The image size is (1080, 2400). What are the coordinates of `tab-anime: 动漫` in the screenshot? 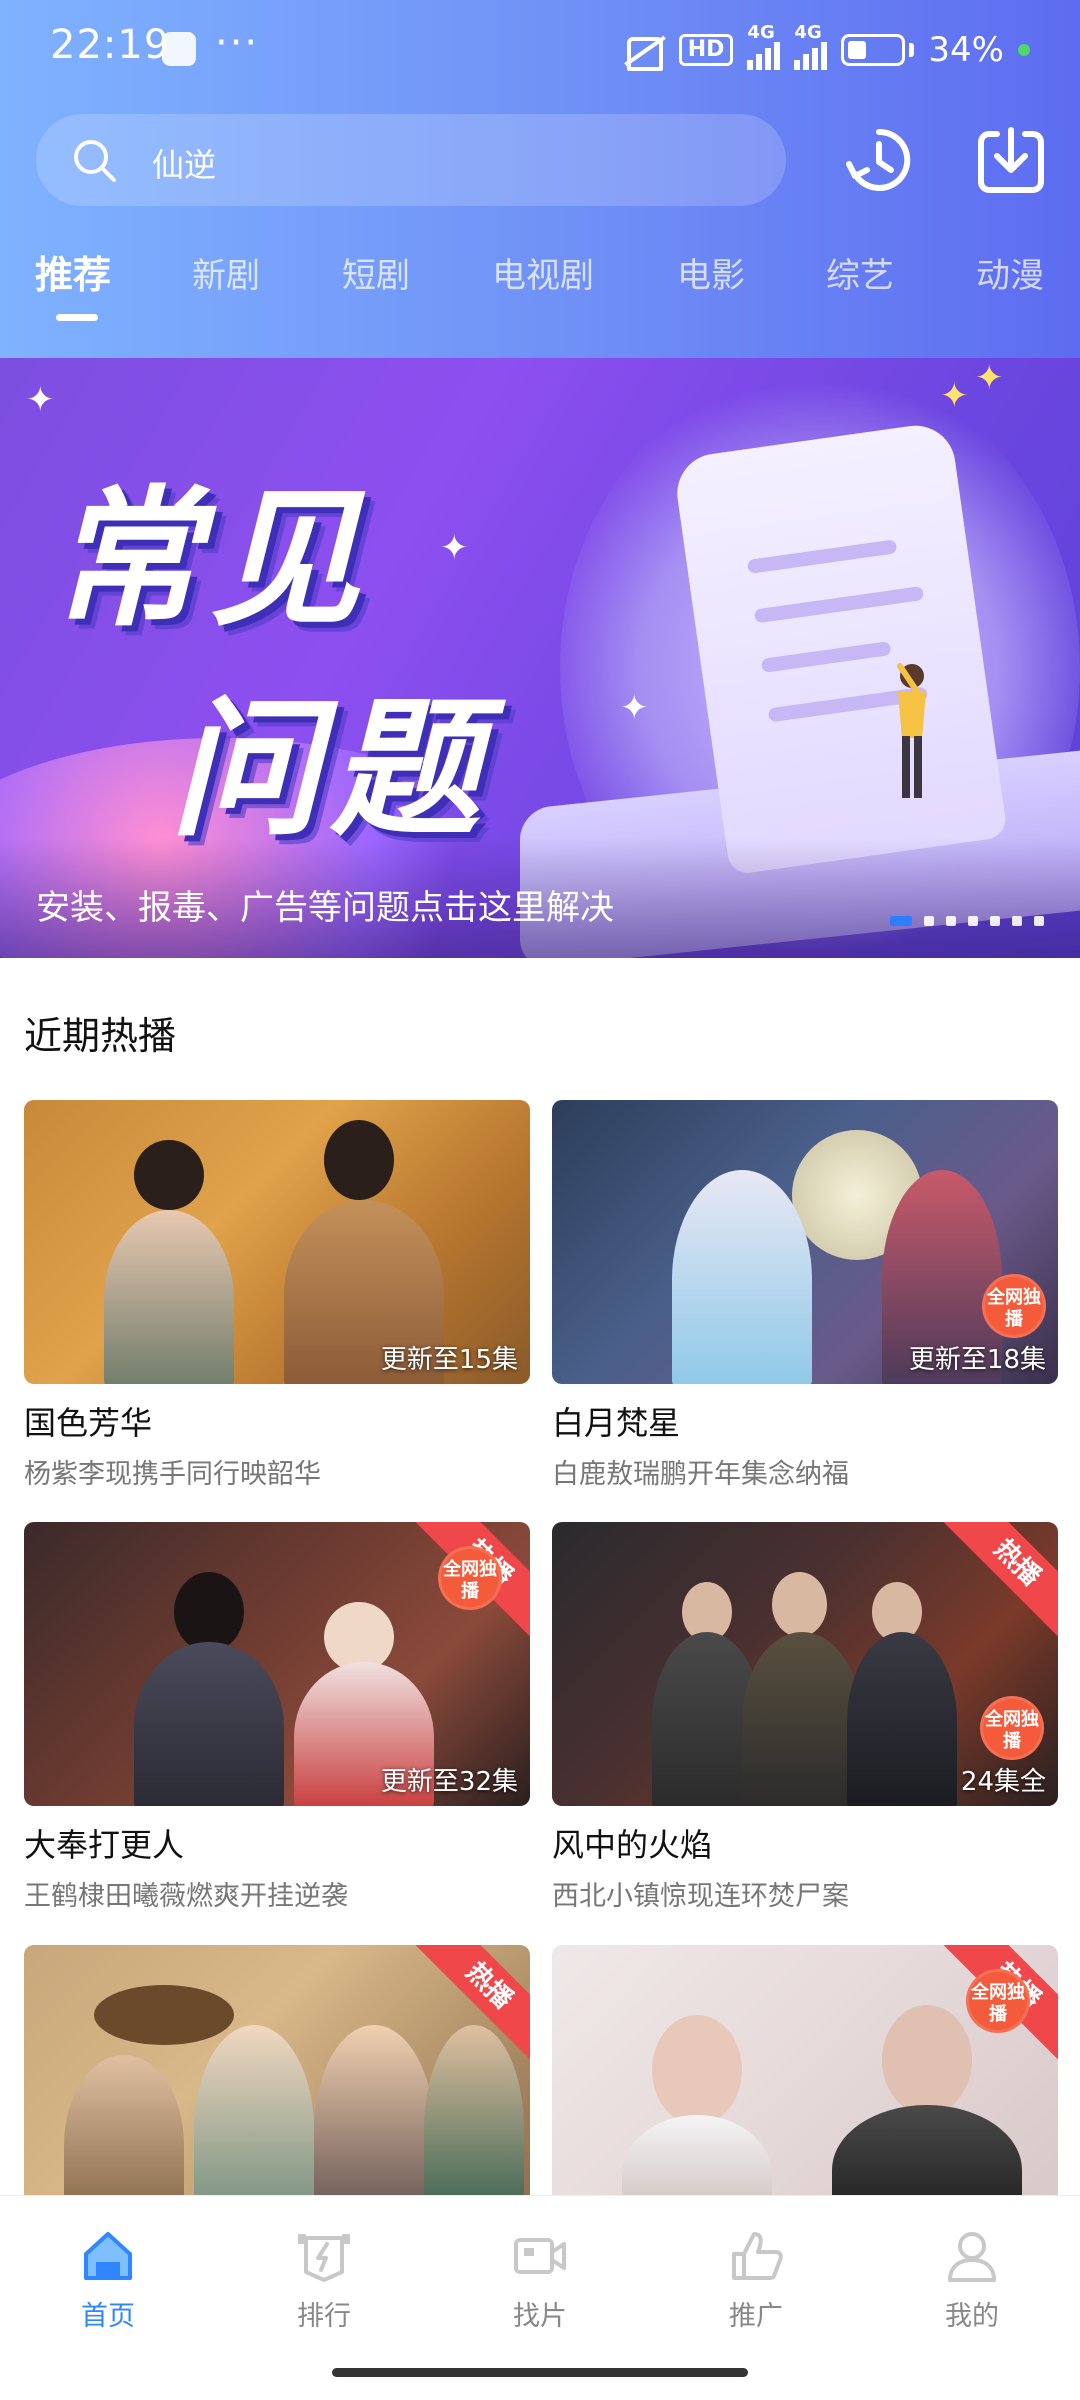 It's located at (1010, 272).